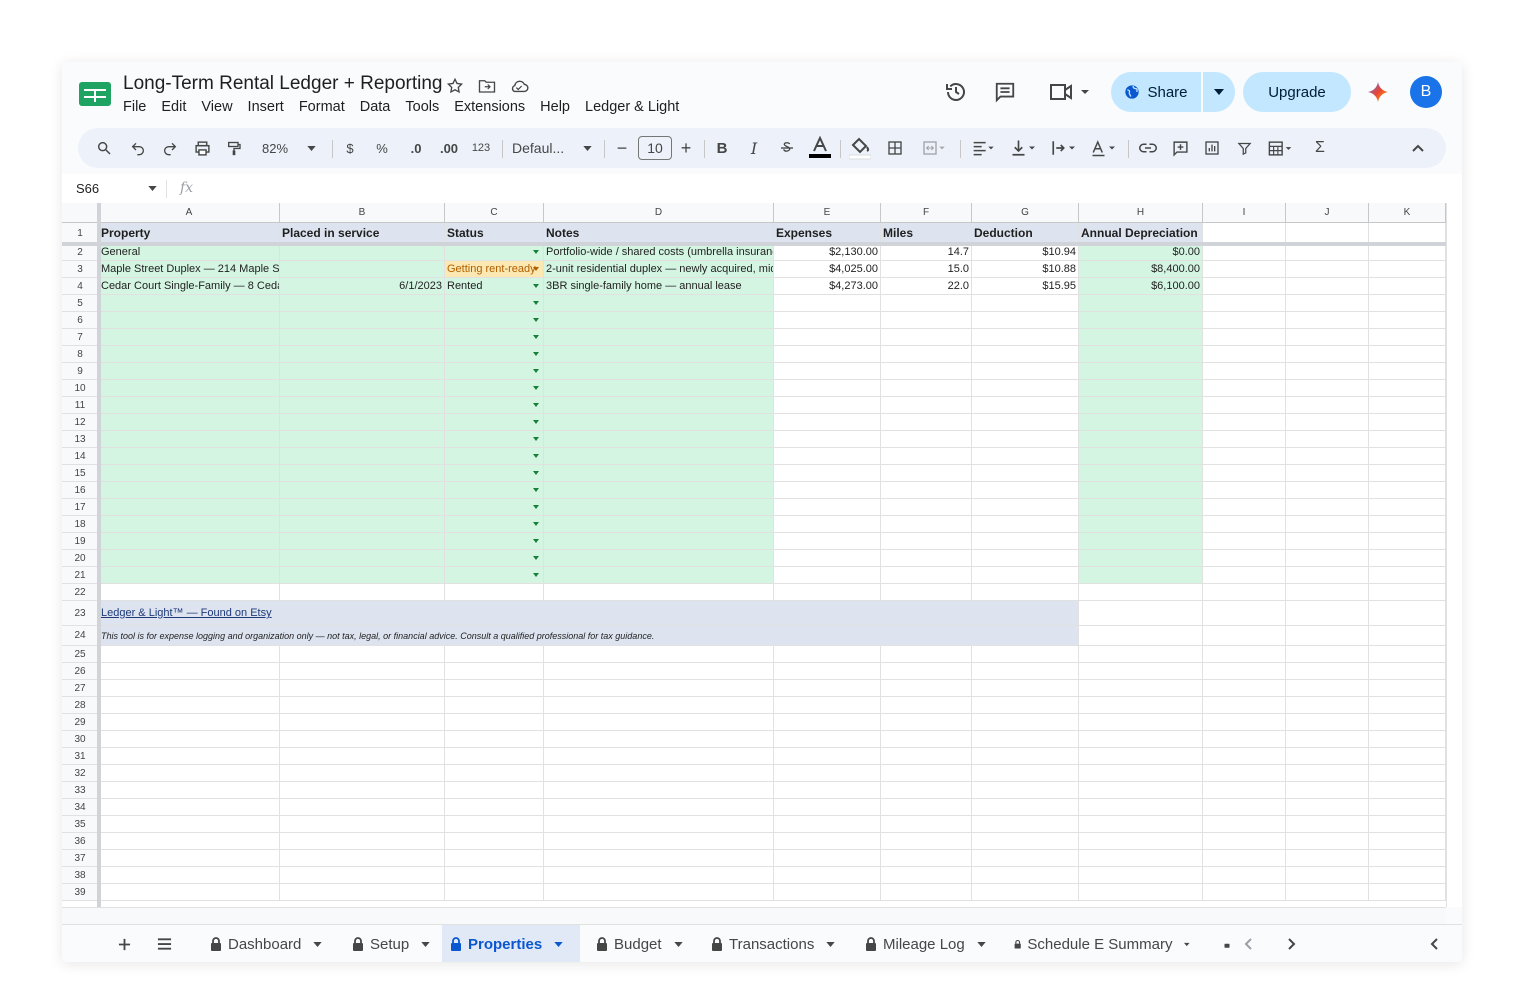 The height and width of the screenshot is (984, 1524). Describe the element at coordinates (311, 148) in the screenshot. I see `zoom-dropdown-icon` at that location.